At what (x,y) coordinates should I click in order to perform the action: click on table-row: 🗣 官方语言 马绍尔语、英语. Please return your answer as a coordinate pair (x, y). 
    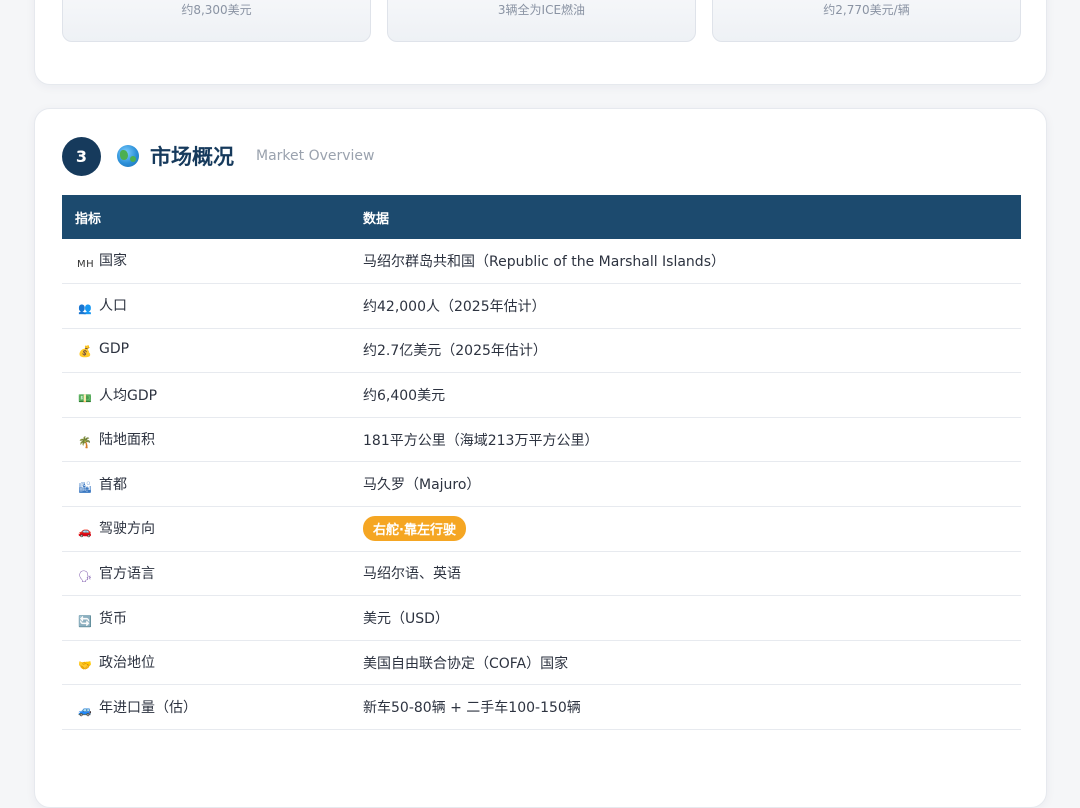
    Looking at the image, I should click on (541, 574).